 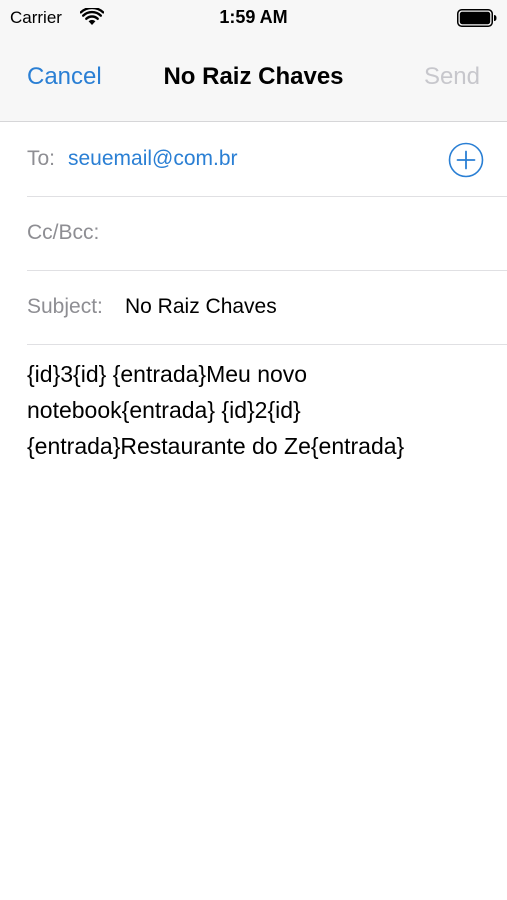 I want to click on cancel-button: Cancel, so click(x=64, y=77).